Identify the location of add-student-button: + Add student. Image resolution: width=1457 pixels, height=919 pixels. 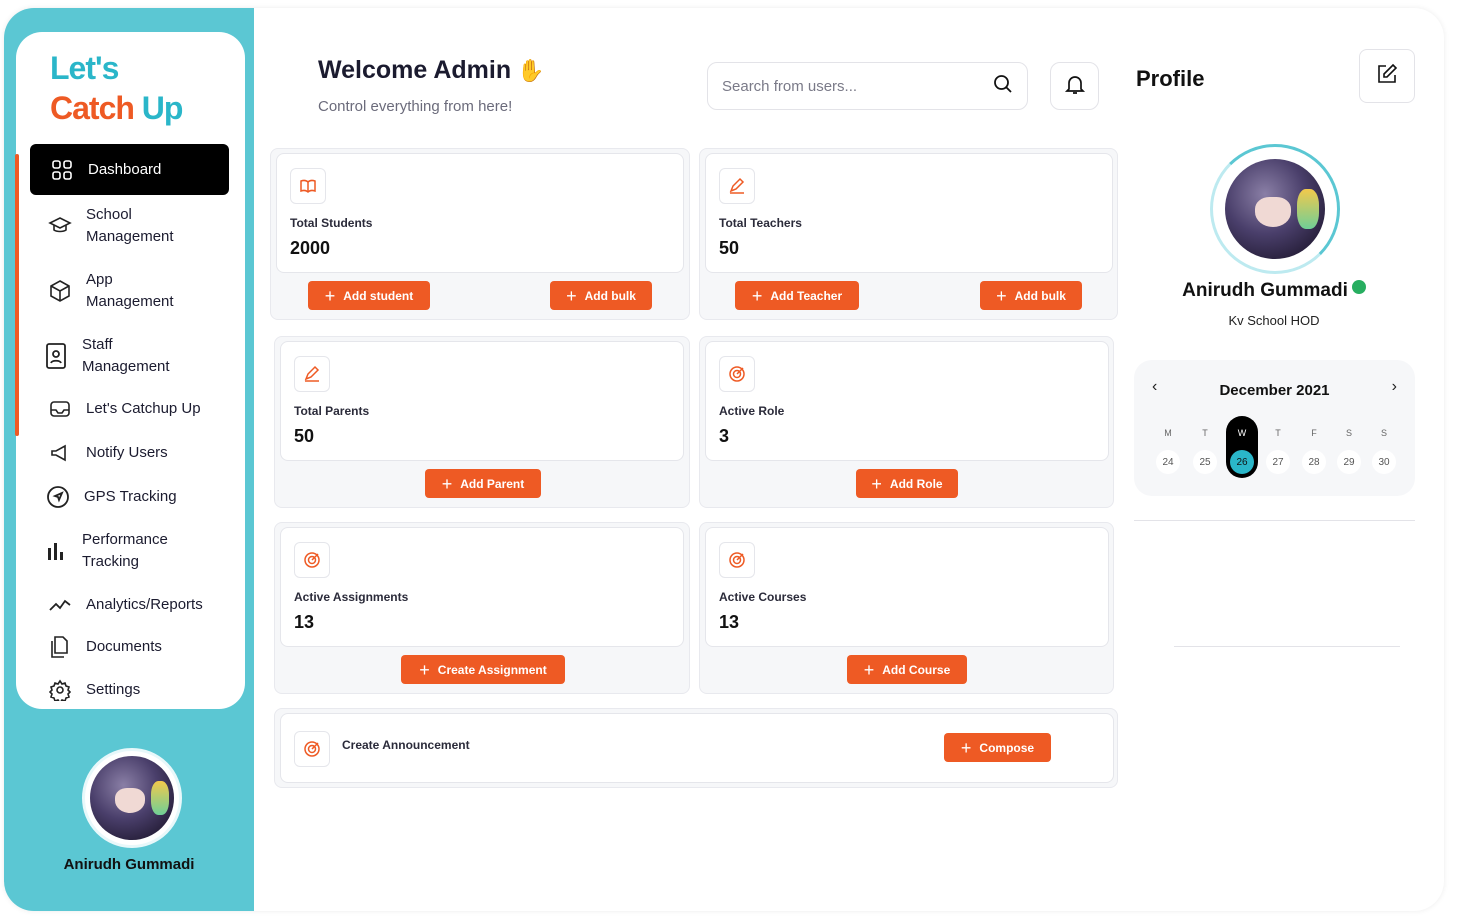
(369, 295).